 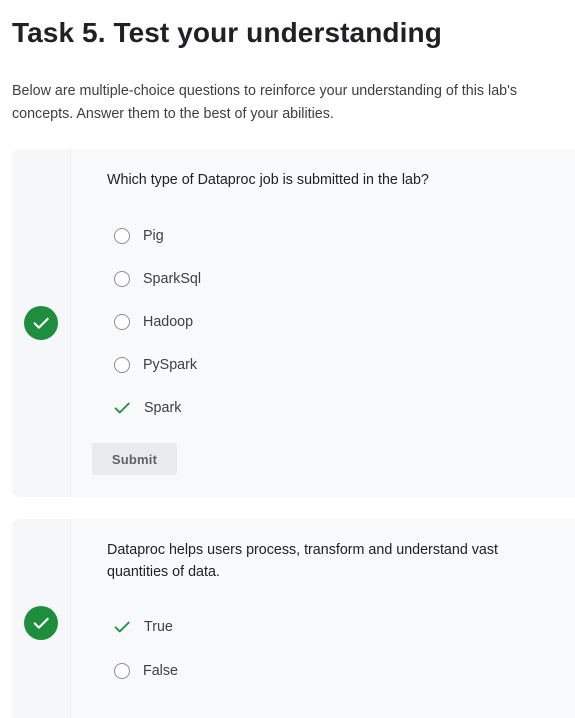 What do you see at coordinates (138, 236) in the screenshot?
I see `option-pig: Pig` at bounding box center [138, 236].